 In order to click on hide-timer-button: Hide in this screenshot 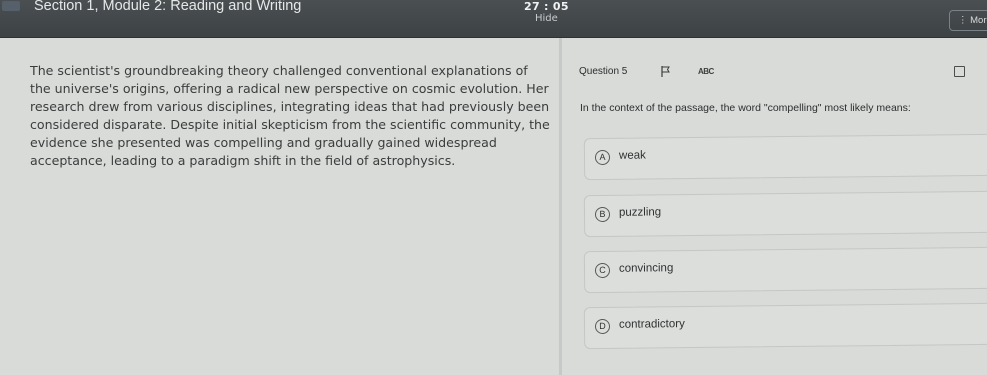, I will do `click(546, 18)`.